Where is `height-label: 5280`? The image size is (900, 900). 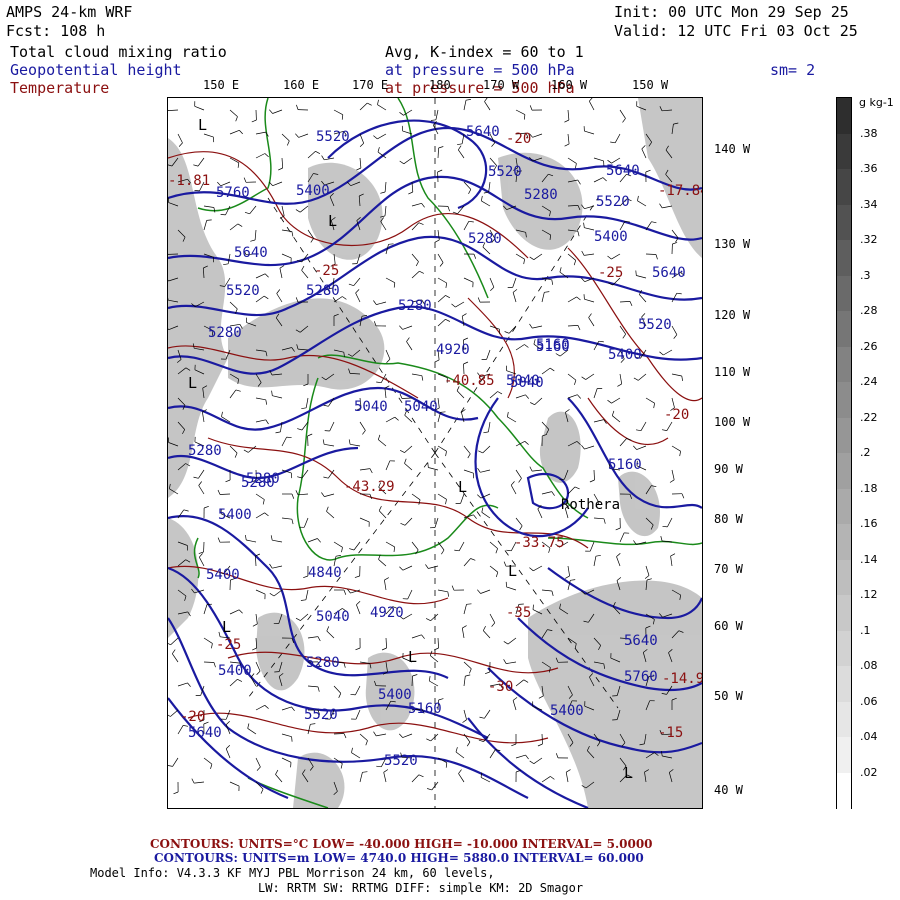 height-label: 5280 is located at coordinates (485, 239).